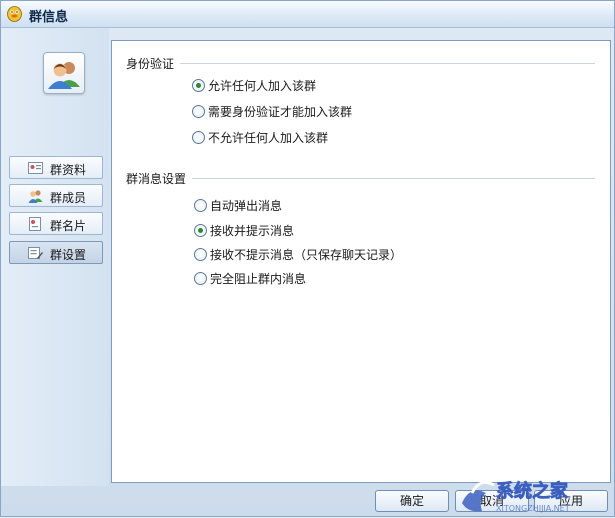 The width and height of the screenshot is (615, 518). What do you see at coordinates (68, 255) in the screenshot?
I see `sidebar-item-label: 群设置` at bounding box center [68, 255].